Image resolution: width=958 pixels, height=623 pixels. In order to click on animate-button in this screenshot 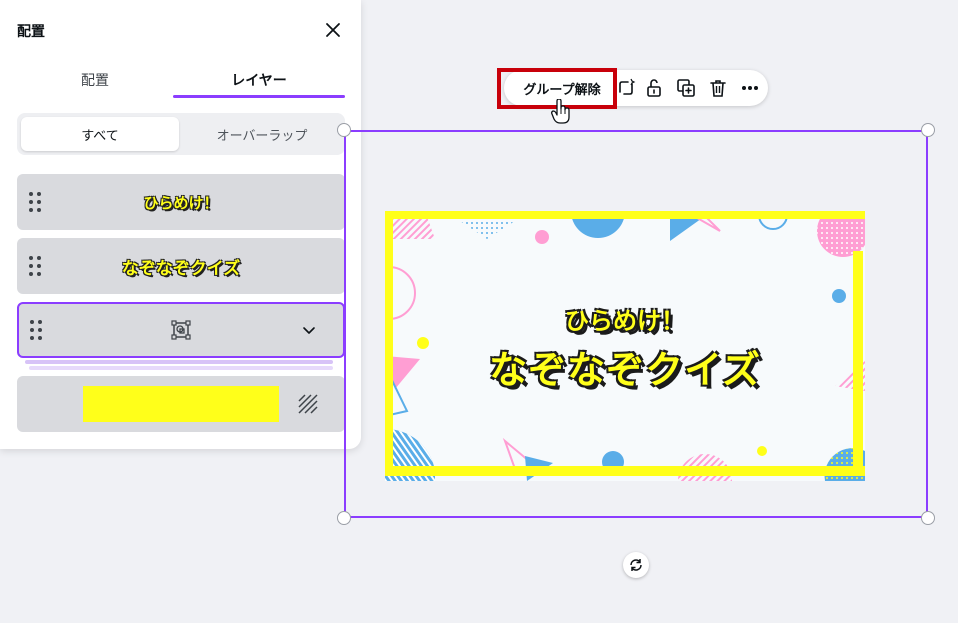, I will do `click(626, 88)`.